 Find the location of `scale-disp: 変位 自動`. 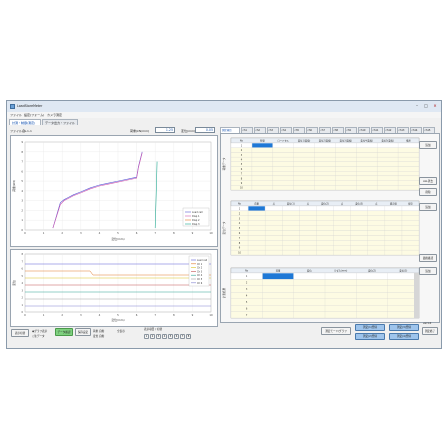

scale-disp: 変位 自動 is located at coordinates (98, 336).